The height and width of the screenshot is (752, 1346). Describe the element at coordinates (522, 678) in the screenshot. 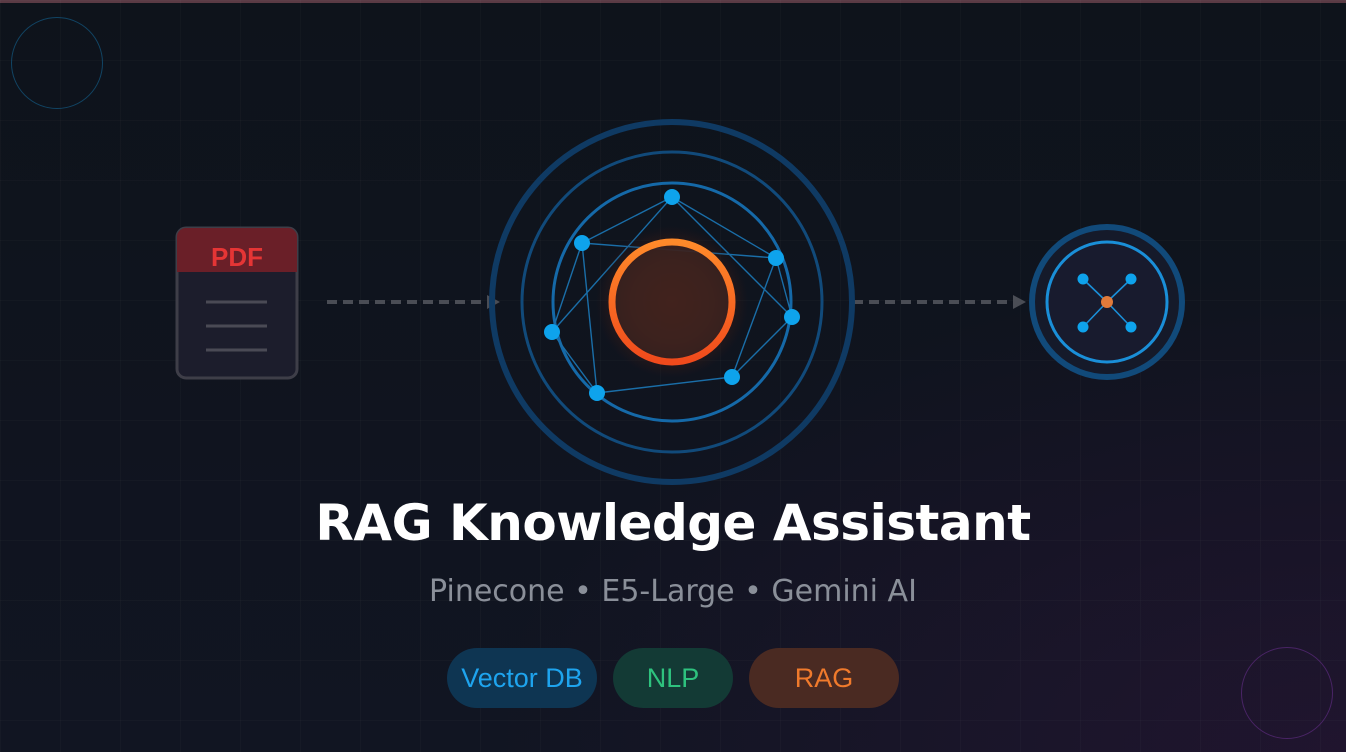

I see `tag-vector-db: Vector DB` at that location.